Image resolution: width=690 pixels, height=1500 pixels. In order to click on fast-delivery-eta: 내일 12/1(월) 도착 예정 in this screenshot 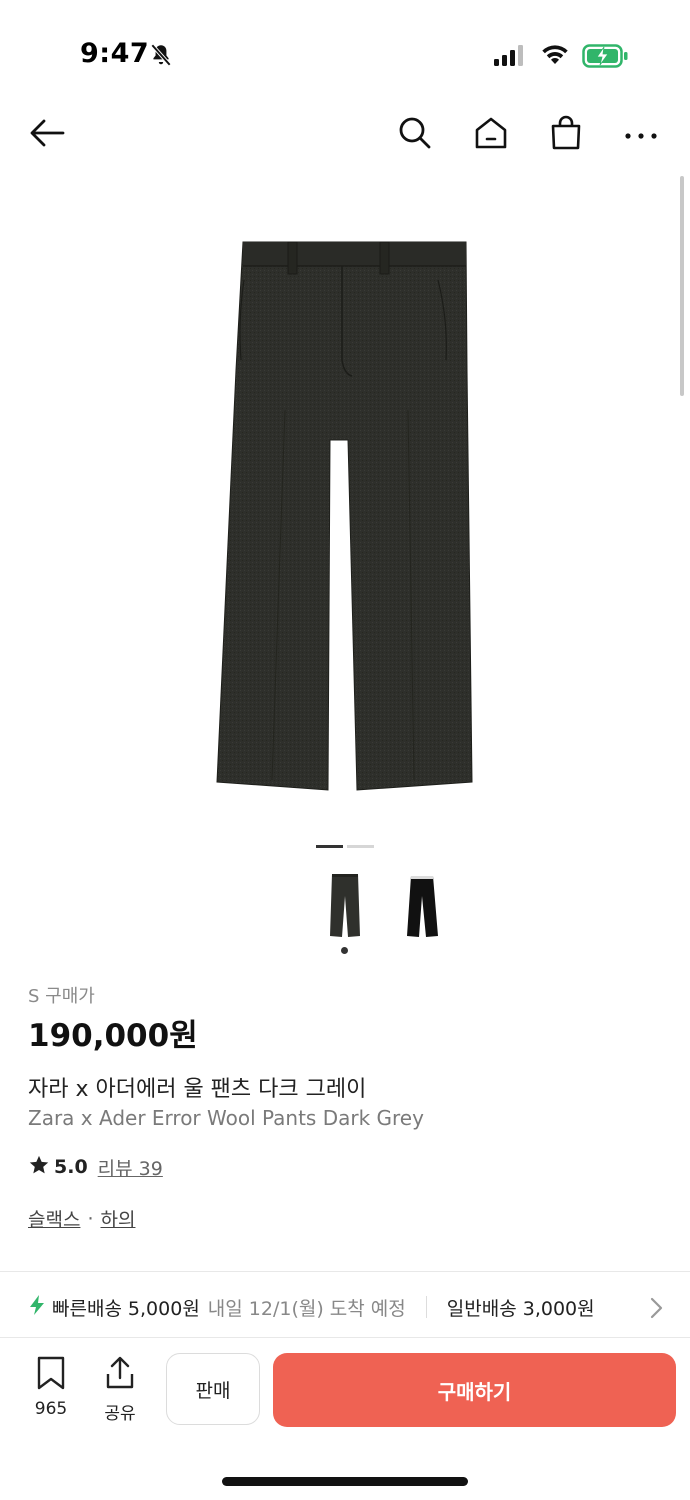, I will do `click(306, 1308)`.